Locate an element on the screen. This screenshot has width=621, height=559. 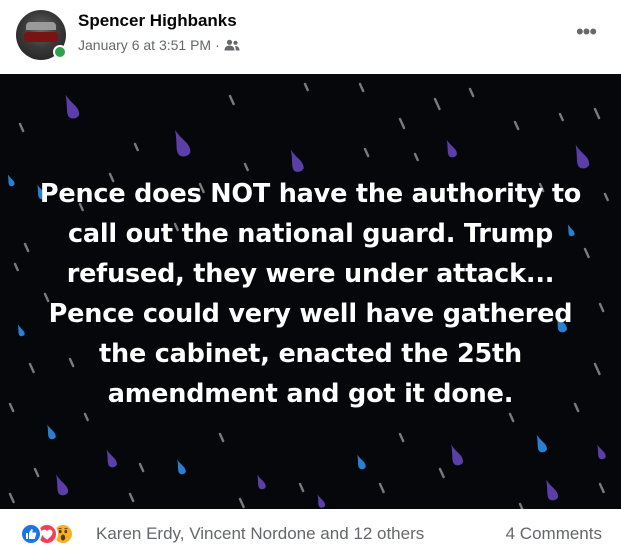
post-text-line: amendment and got it done. is located at coordinates (310, 394).